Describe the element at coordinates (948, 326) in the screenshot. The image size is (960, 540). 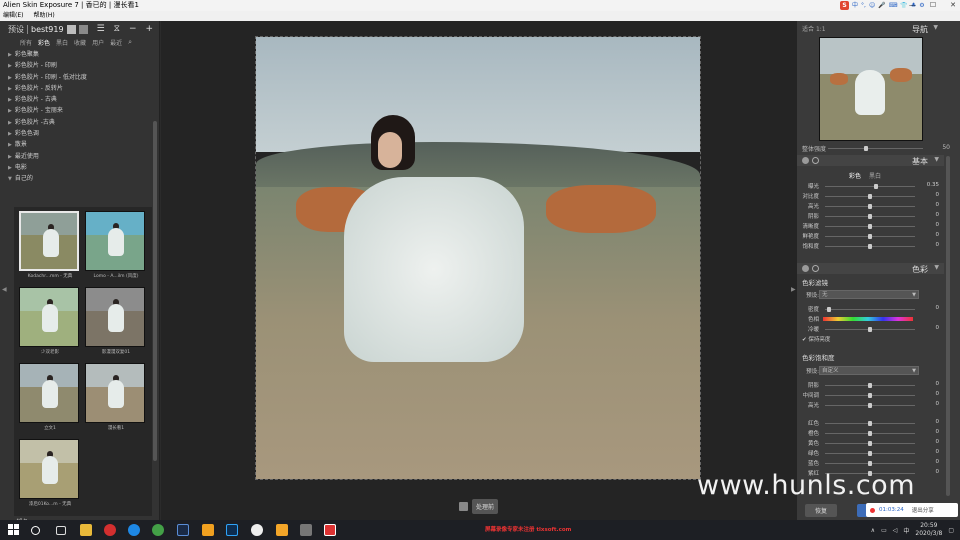
I see `adjustments-scrollbar` at that location.